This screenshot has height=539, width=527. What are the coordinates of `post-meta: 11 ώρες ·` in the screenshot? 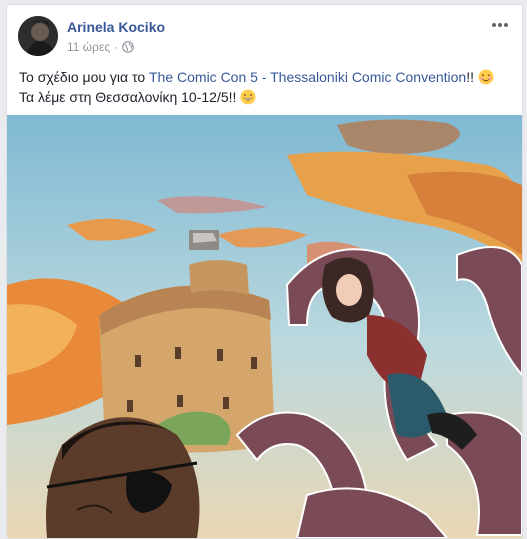 It's located at (100, 47).